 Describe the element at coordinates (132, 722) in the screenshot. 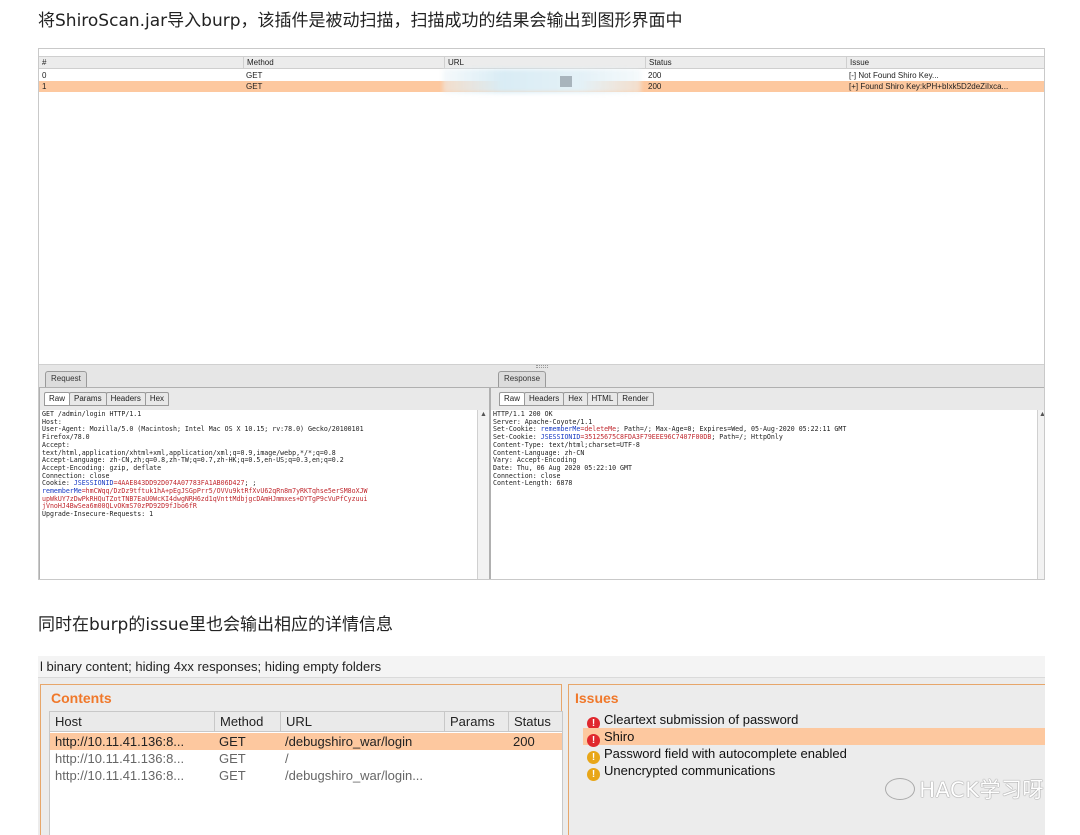

I see `col-host: Host` at that location.